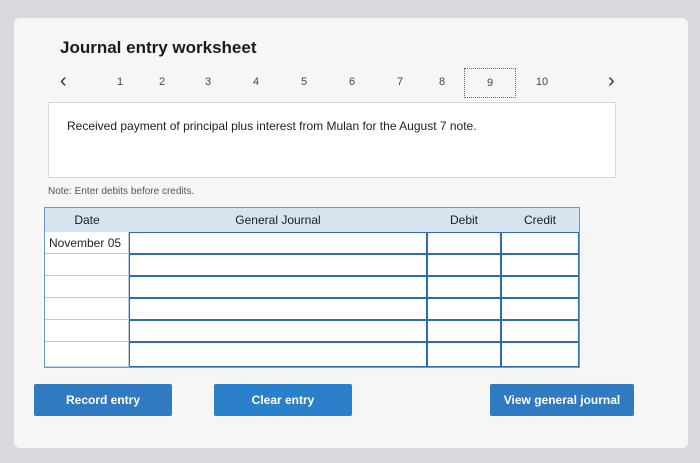 The height and width of the screenshot is (463, 700). Describe the element at coordinates (121, 191) in the screenshot. I see `note-text: Note: Enter debits before credits.` at that location.